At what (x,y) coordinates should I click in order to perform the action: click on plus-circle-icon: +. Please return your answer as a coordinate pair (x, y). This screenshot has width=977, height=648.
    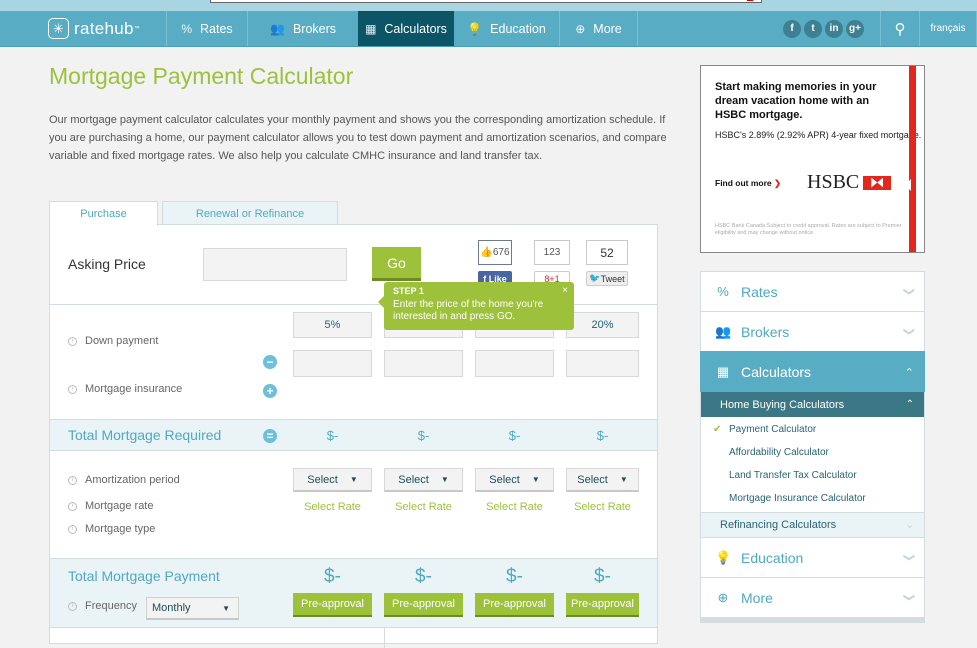
    Looking at the image, I should click on (270, 391).